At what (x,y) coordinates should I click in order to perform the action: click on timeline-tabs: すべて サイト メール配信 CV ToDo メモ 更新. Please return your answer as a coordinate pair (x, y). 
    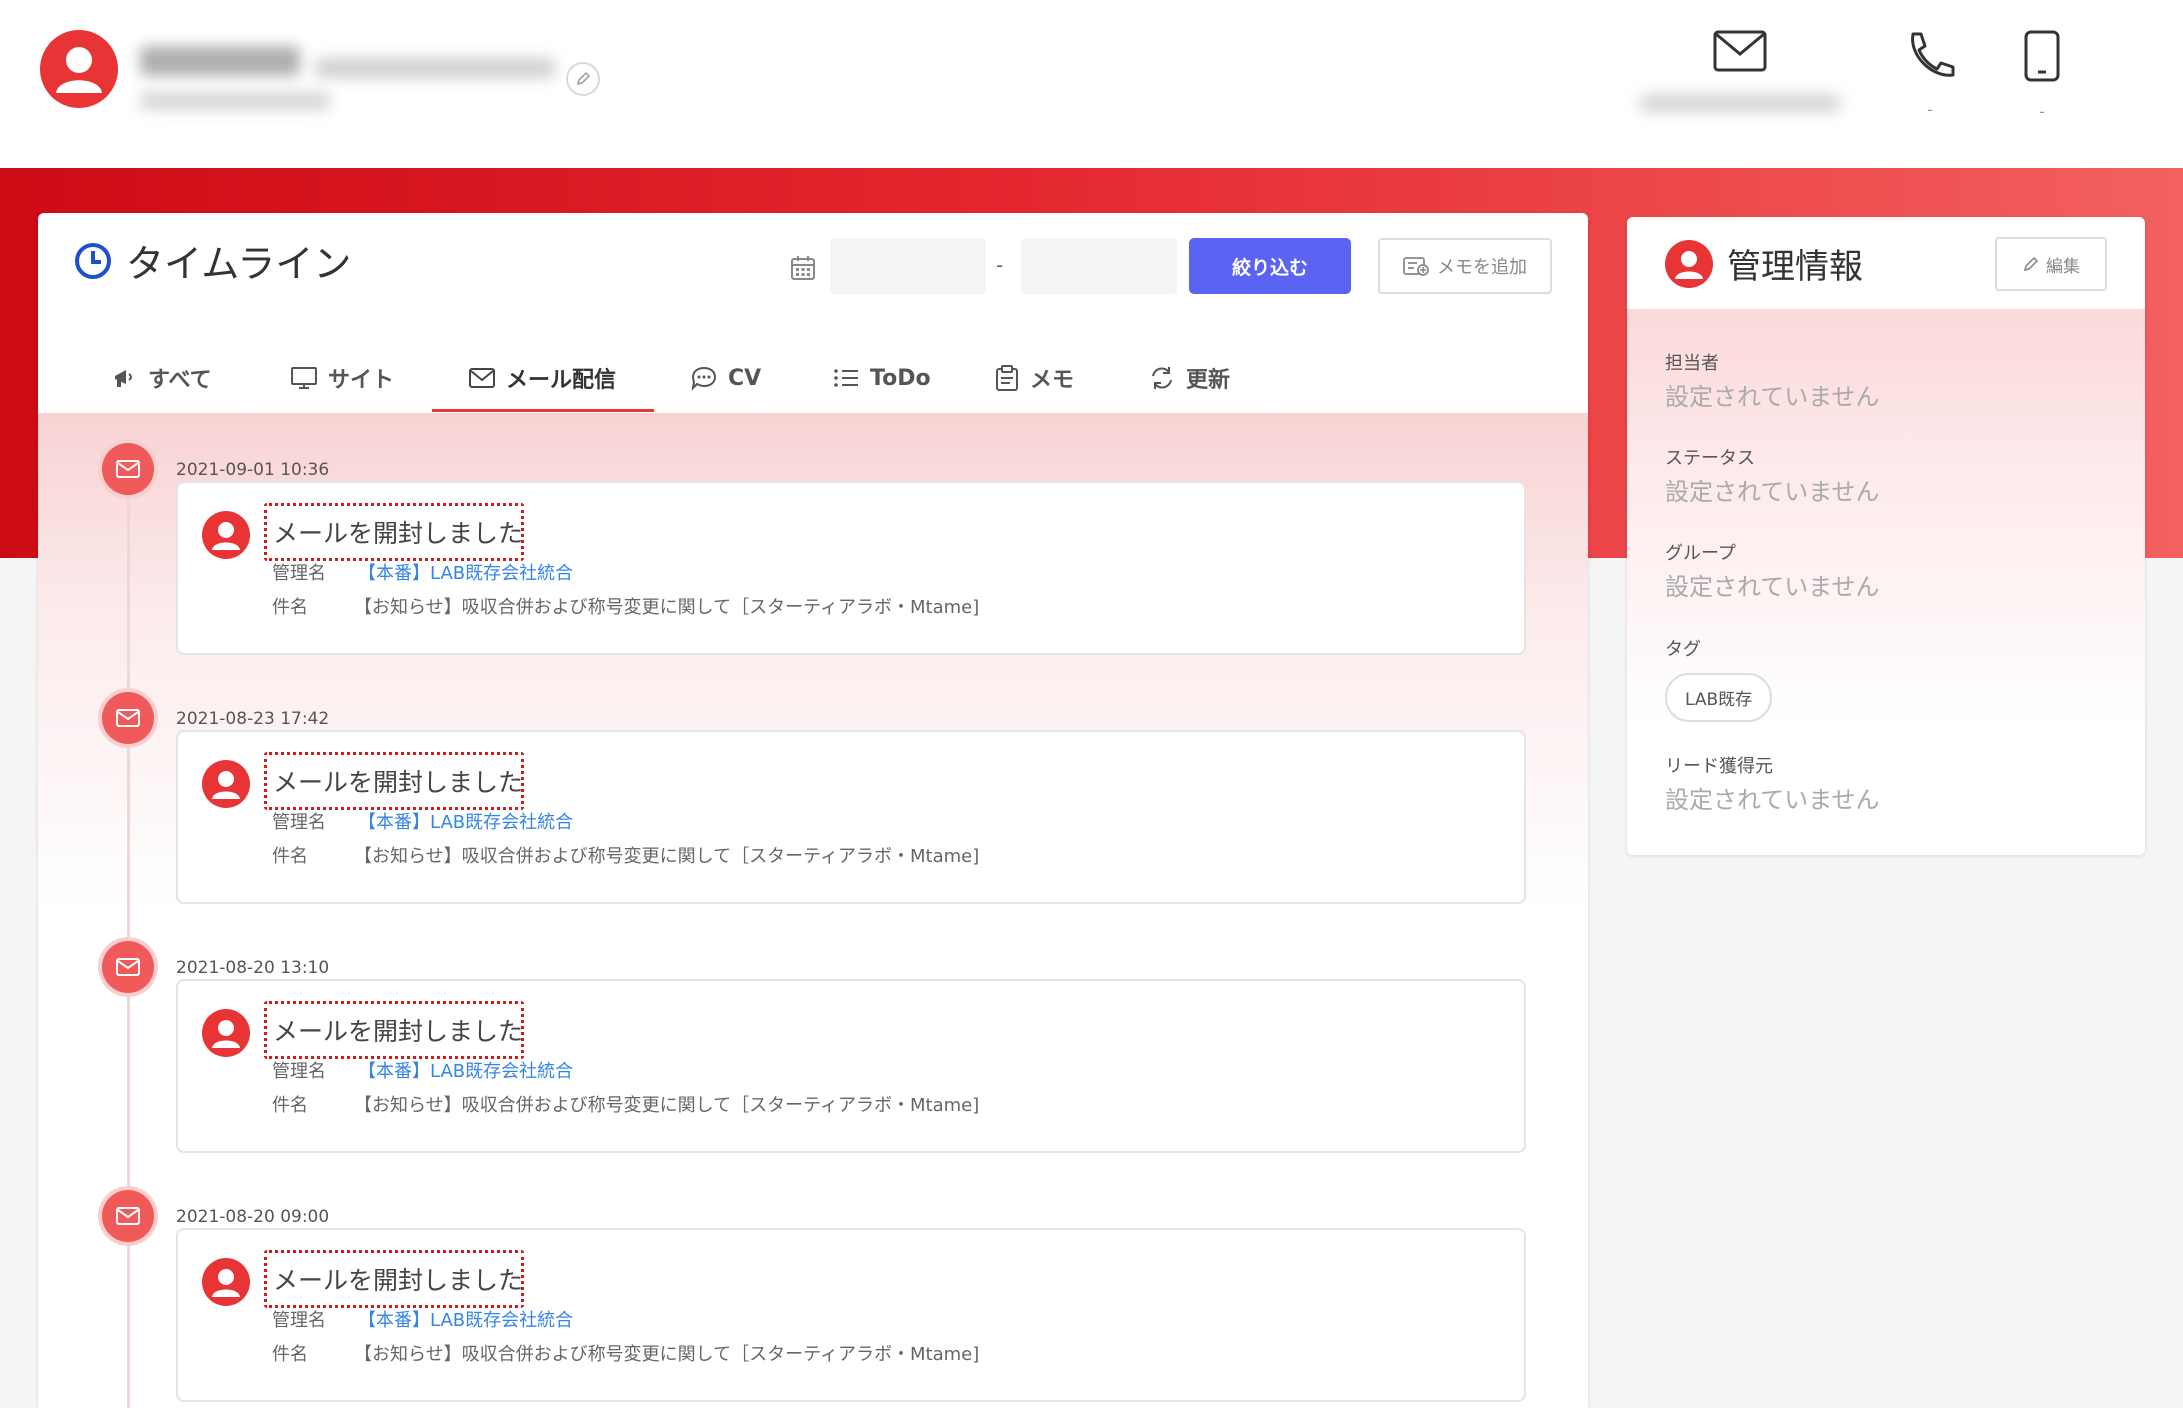
    Looking at the image, I should click on (813, 378).